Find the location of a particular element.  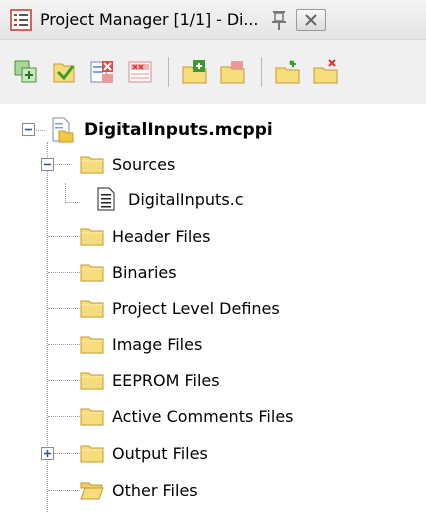

pin-icon is located at coordinates (279, 20).